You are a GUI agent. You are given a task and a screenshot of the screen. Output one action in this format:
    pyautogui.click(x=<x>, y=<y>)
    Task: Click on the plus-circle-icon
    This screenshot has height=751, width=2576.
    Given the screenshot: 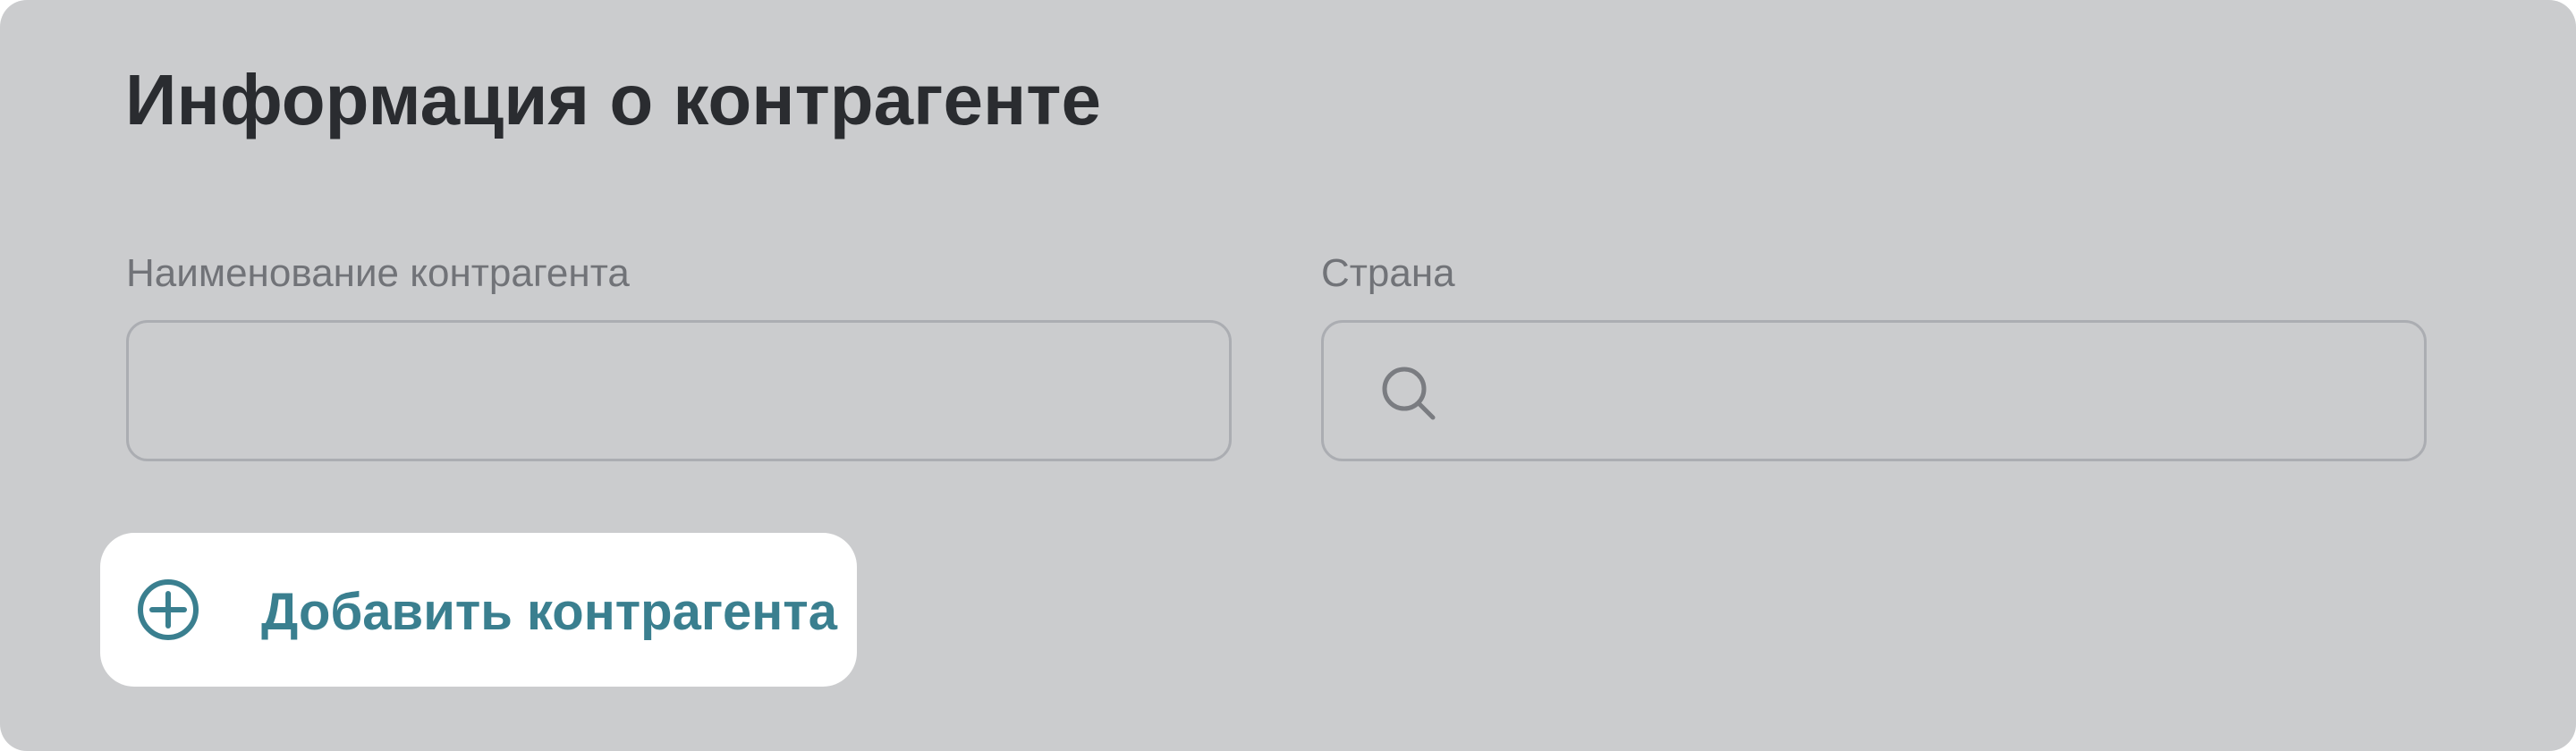 What is the action you would take?
    pyautogui.click(x=168, y=609)
    